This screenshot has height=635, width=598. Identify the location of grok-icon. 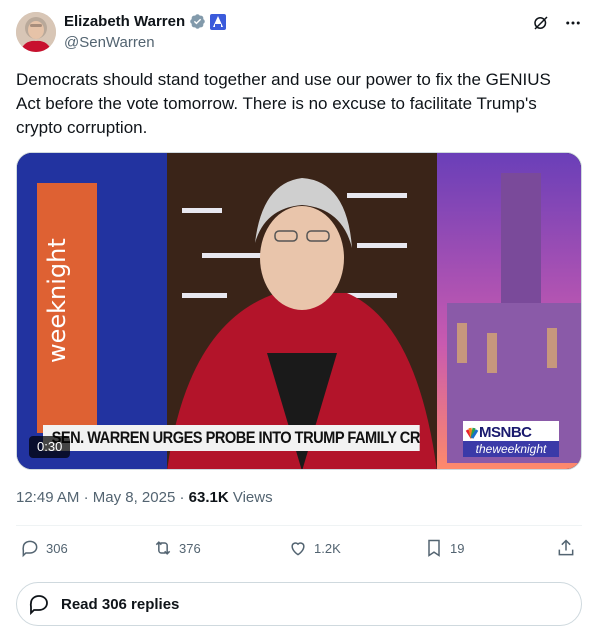
(541, 23).